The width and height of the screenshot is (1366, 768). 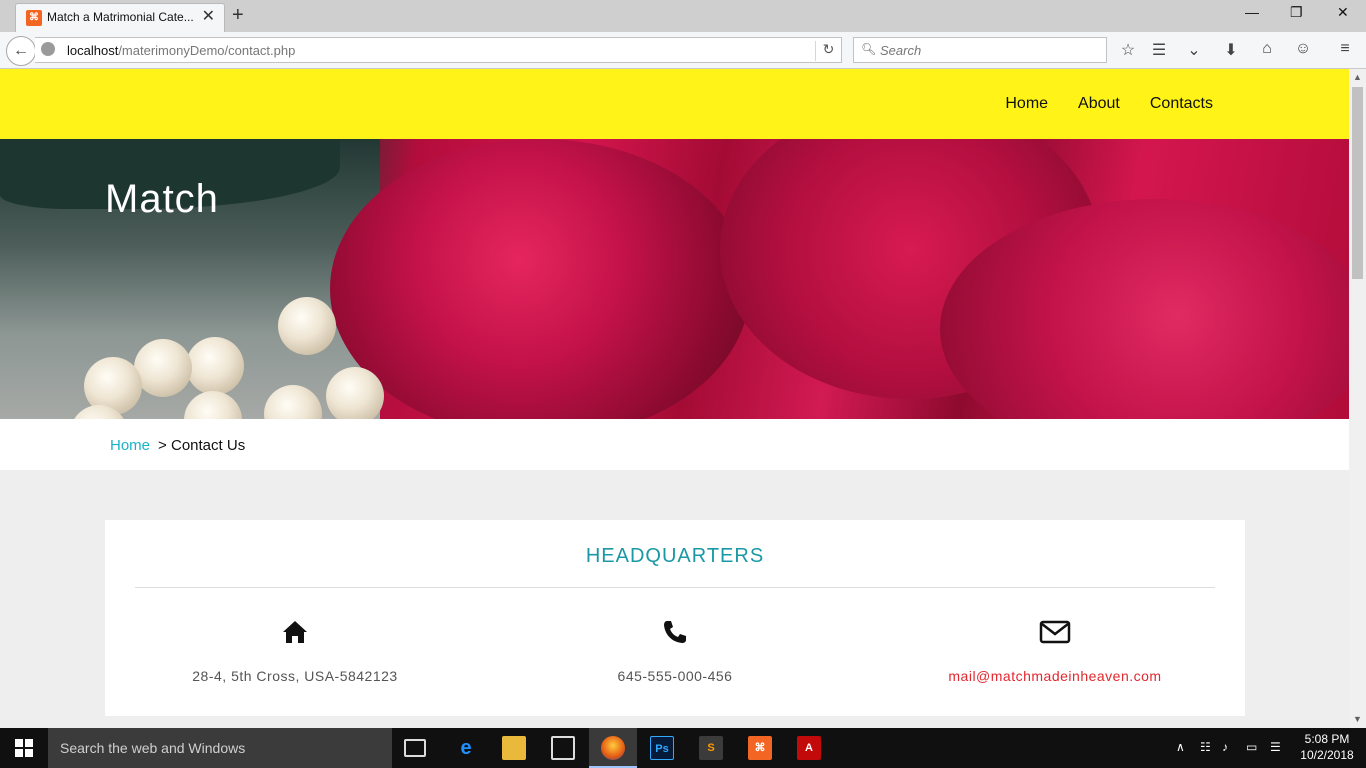 What do you see at coordinates (24, 748) in the screenshot?
I see `windows-start-icon` at bounding box center [24, 748].